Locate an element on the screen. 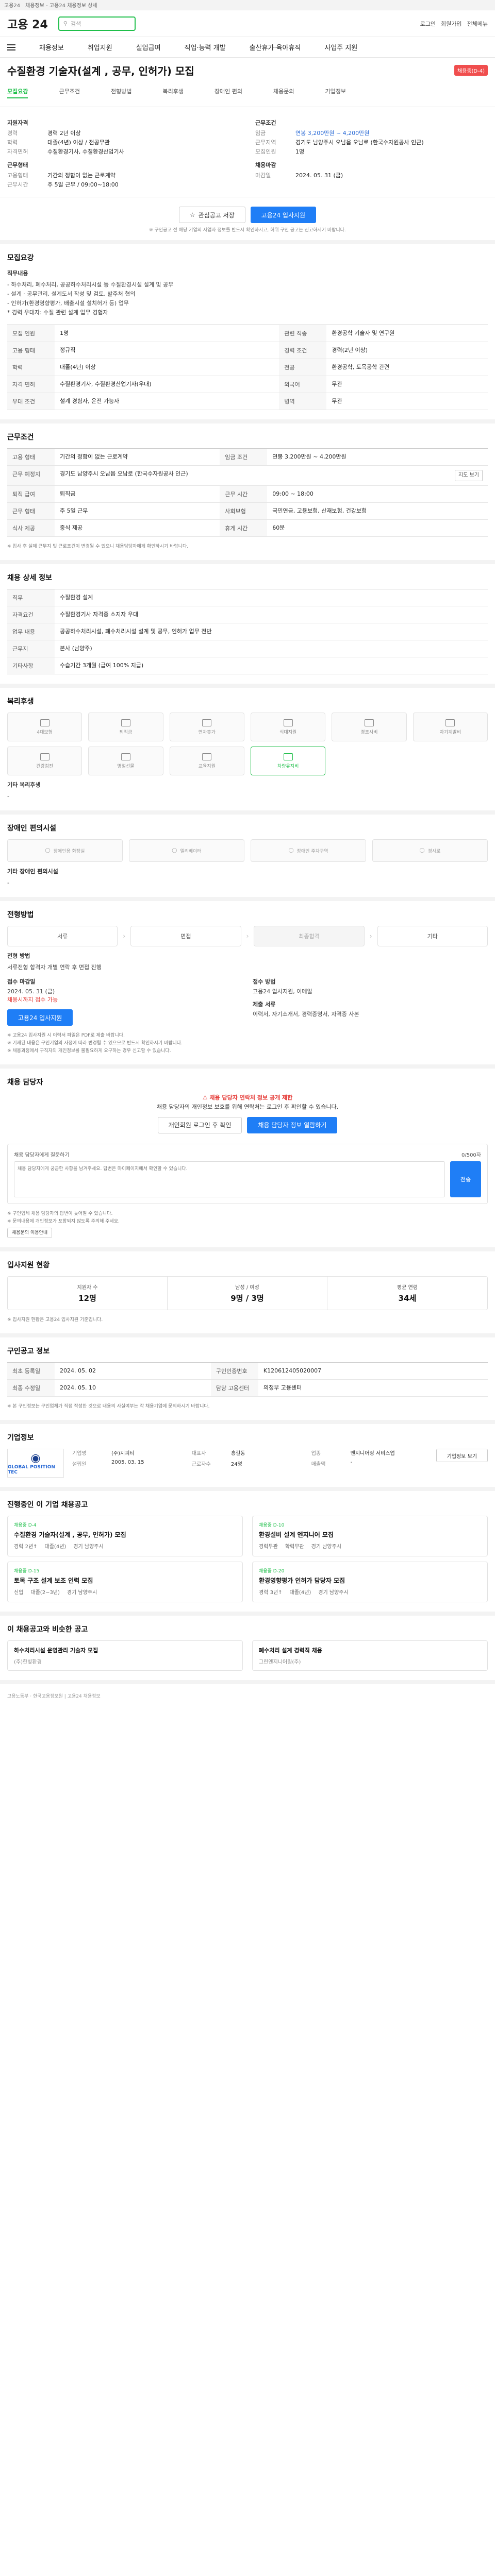  hamburger-menu-icon is located at coordinates (11, 47).